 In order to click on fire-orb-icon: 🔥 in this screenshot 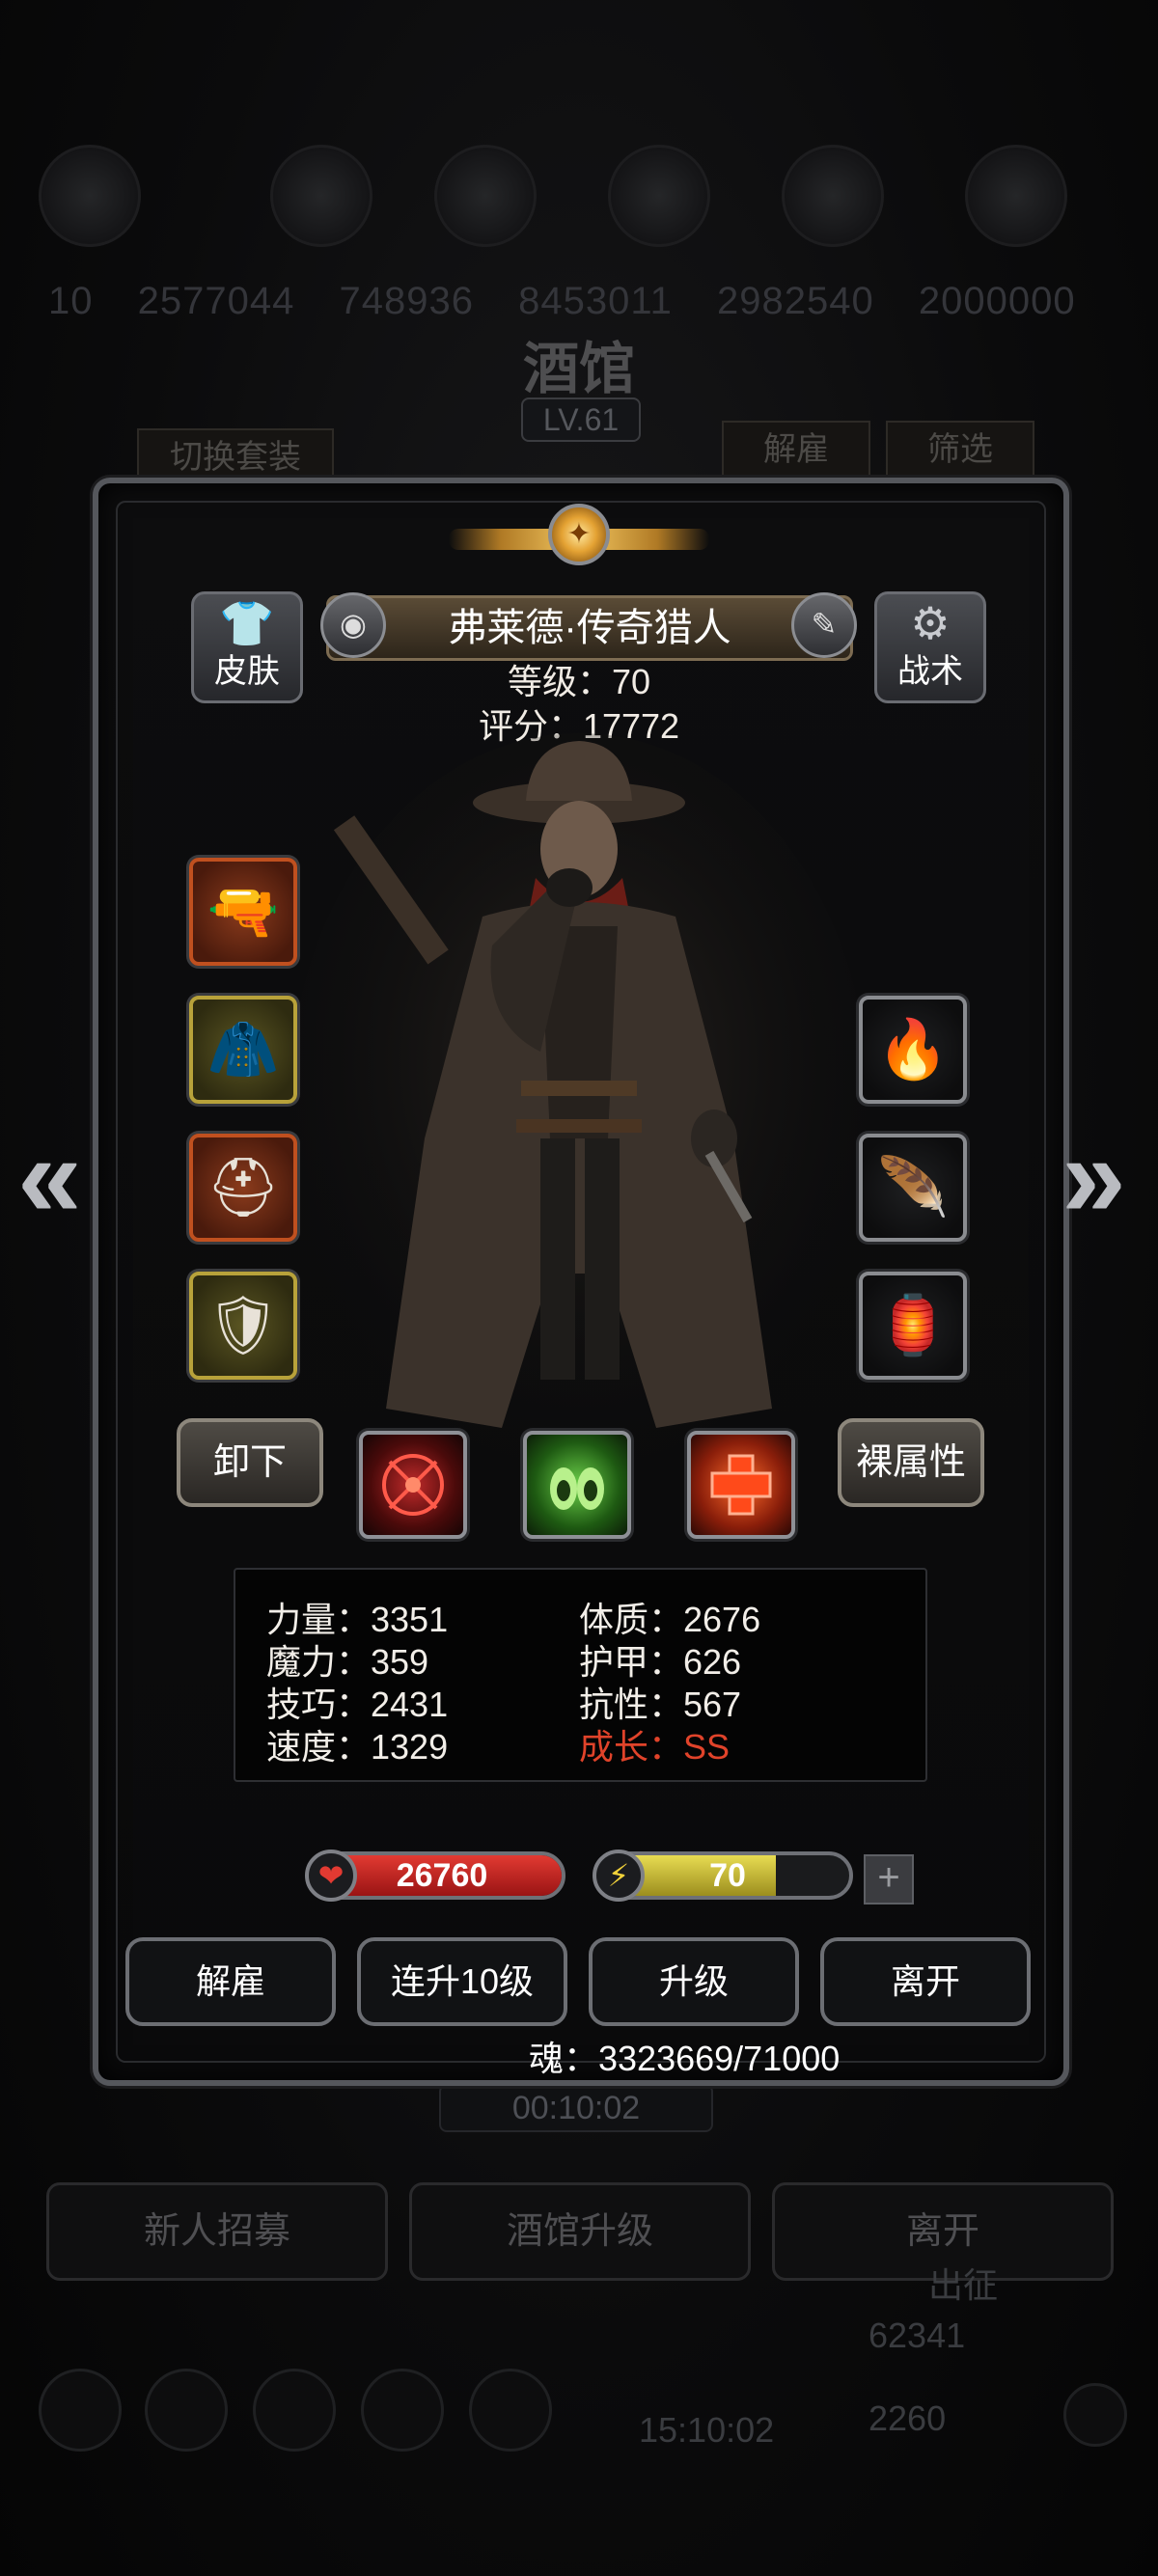, I will do `click(913, 1049)`.